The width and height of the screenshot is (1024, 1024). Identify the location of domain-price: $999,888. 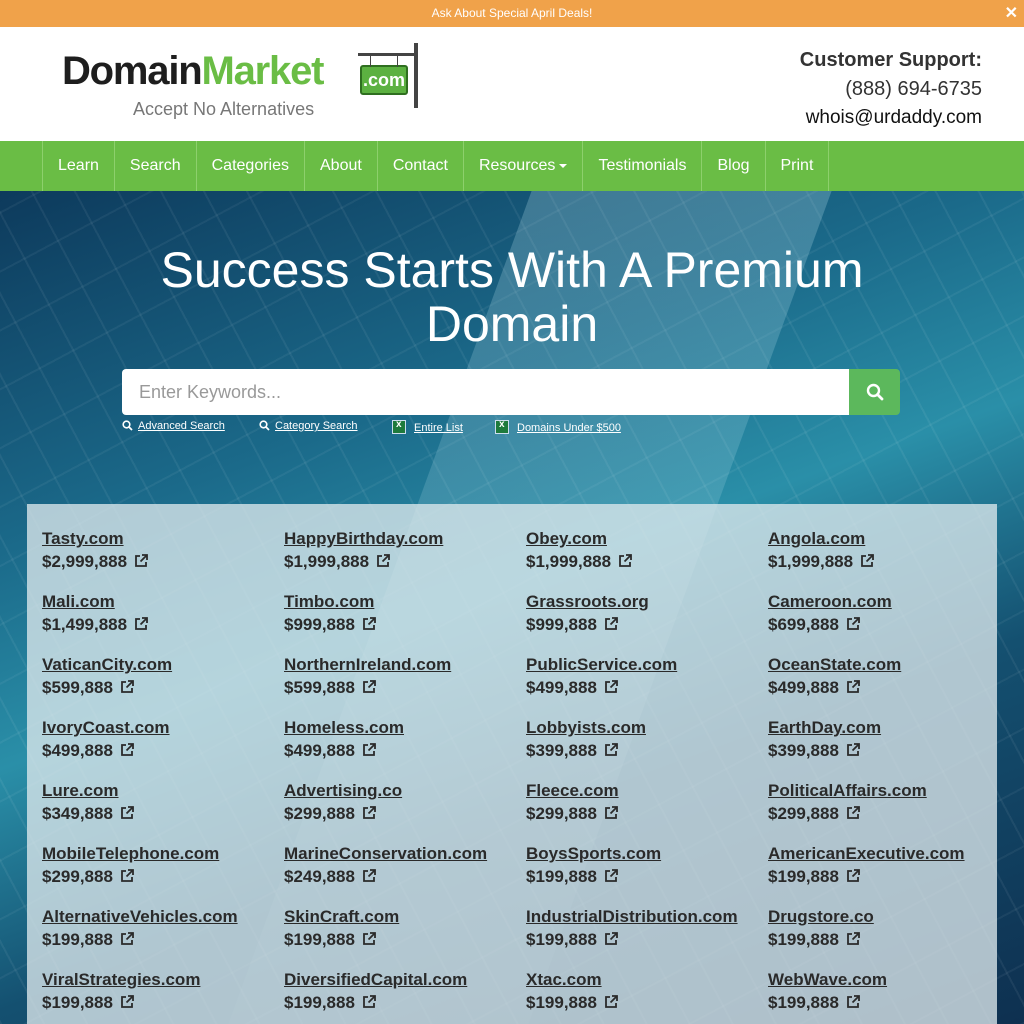
(399, 626).